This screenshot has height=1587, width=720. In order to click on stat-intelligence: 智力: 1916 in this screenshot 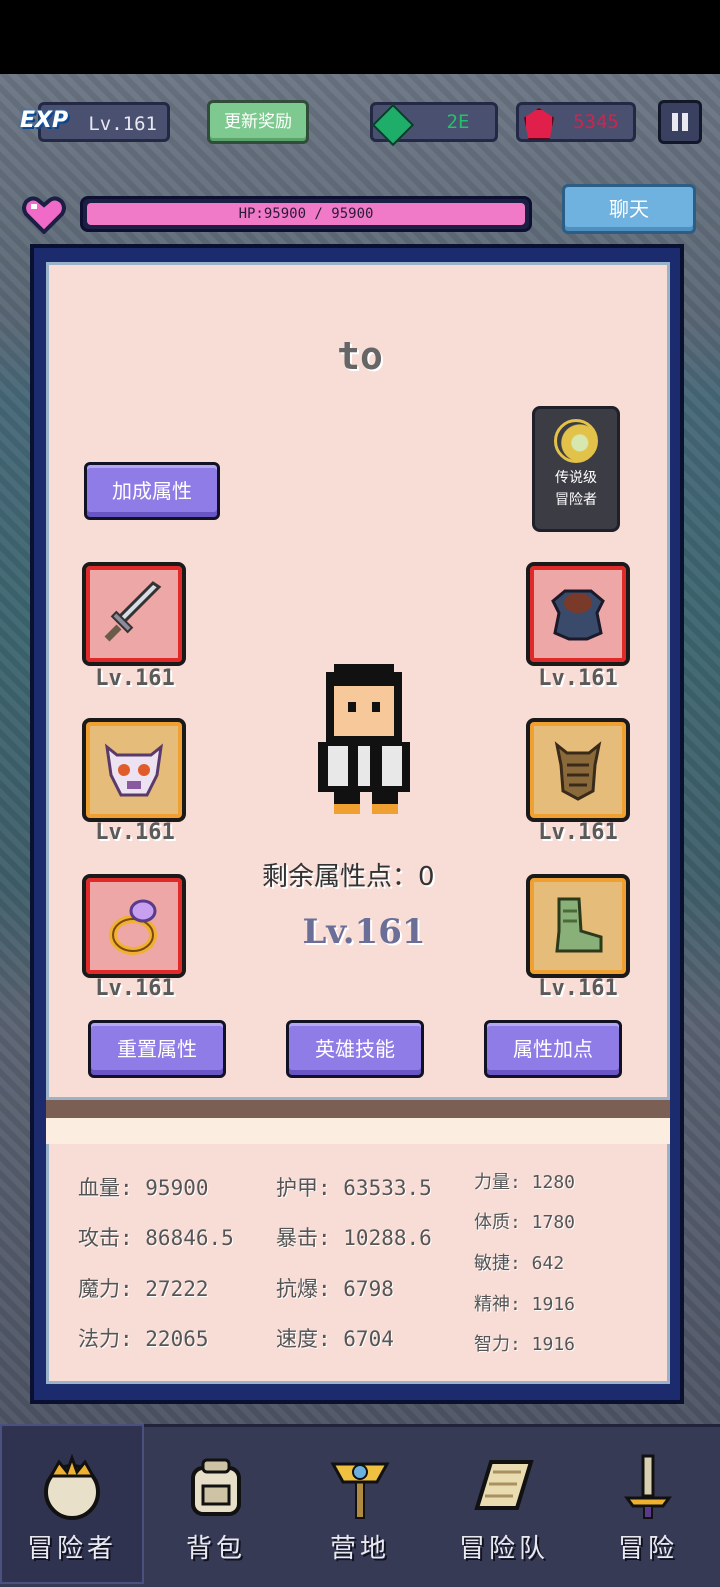, I will do `click(525, 1344)`.